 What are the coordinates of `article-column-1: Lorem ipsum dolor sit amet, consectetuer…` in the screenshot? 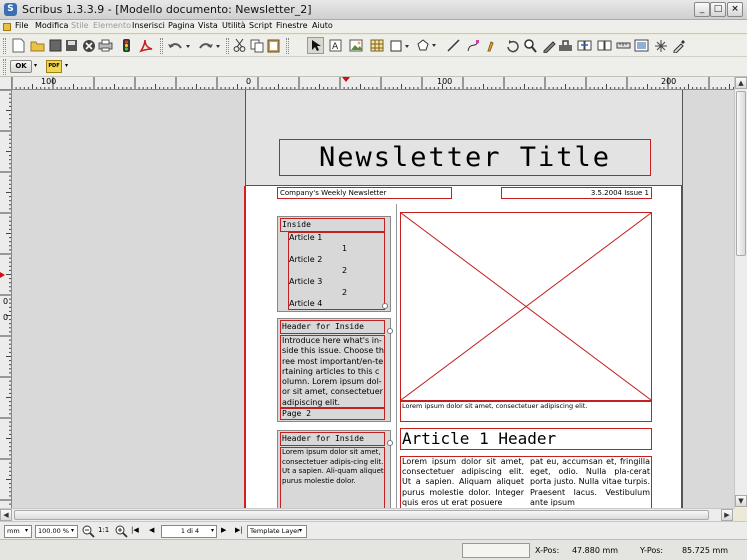 It's located at (463, 482).